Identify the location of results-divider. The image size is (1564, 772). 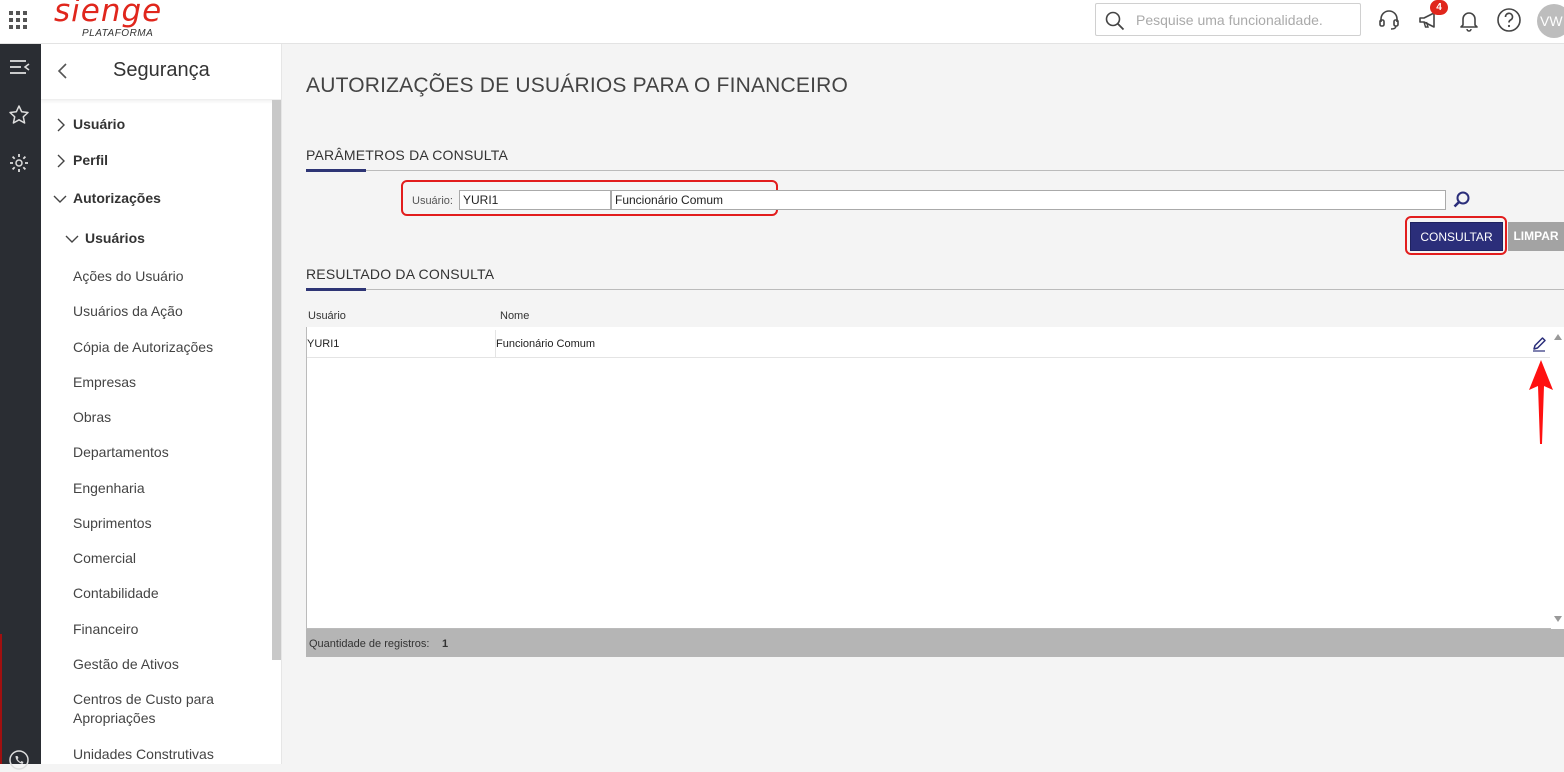
(935, 289).